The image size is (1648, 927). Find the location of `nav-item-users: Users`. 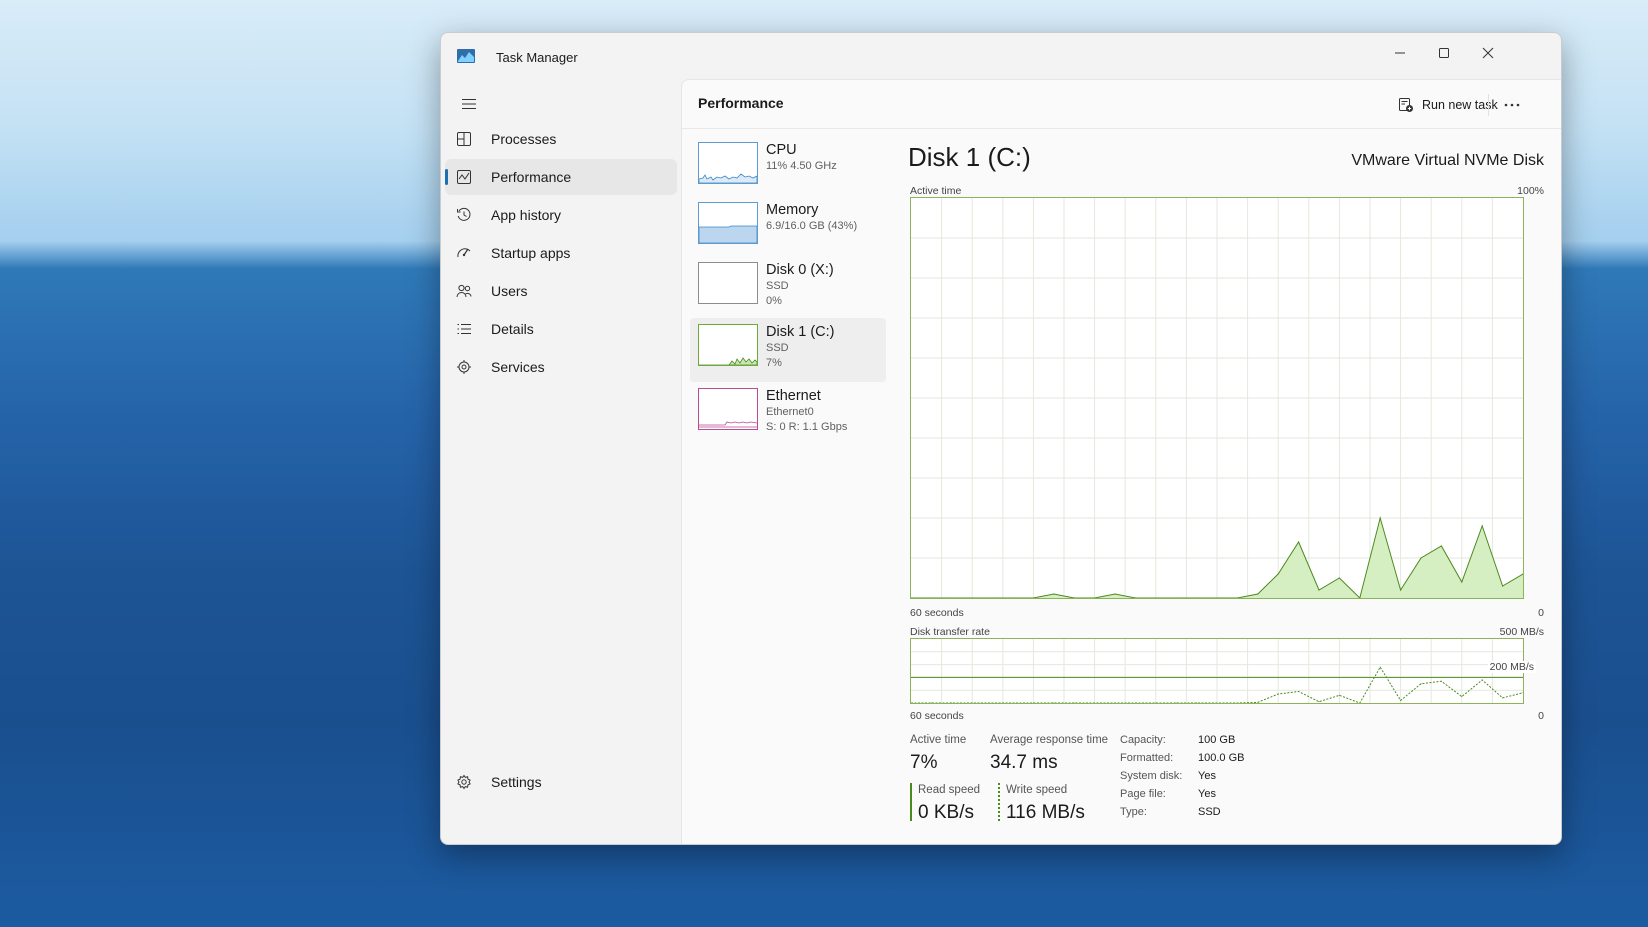

nav-item-users: Users is located at coordinates (561, 291).